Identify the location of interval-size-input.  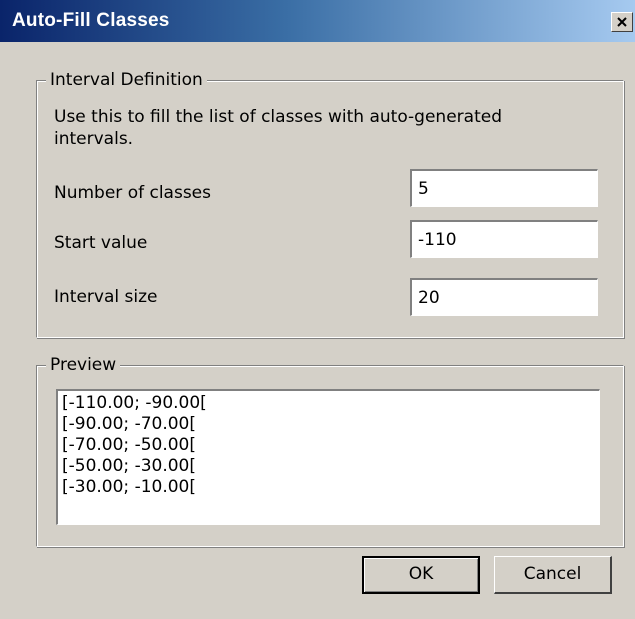
(504, 297).